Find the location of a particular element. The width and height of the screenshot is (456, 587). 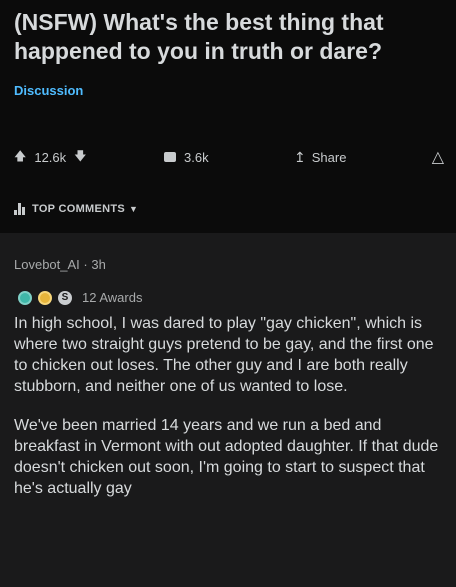

vote-control: 🡅 12.6k 🡇 is located at coordinates (89, 157).